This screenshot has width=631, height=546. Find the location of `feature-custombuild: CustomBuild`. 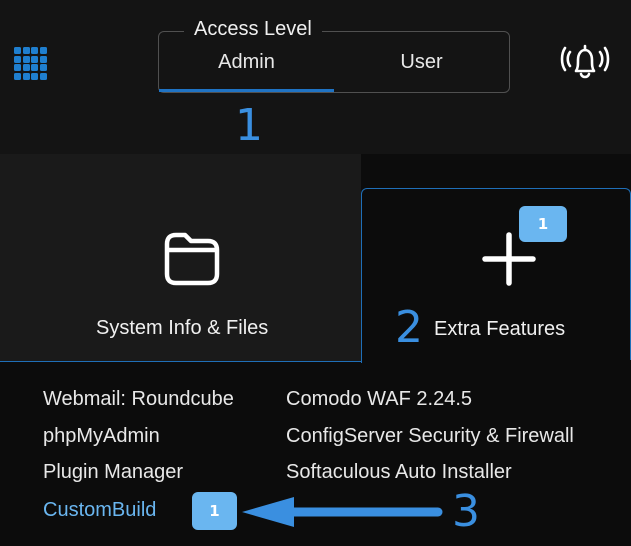

feature-custombuild: CustomBuild is located at coordinates (99, 510).